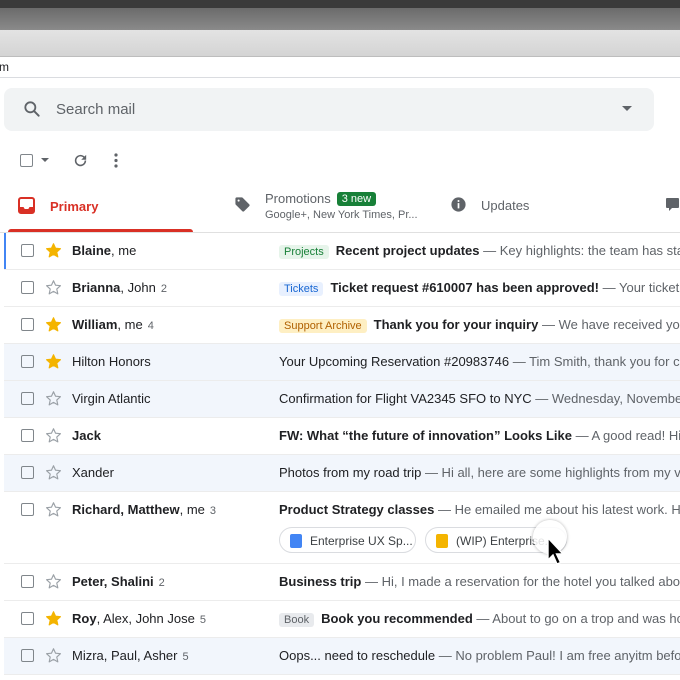  I want to click on info-icon, so click(458, 204).